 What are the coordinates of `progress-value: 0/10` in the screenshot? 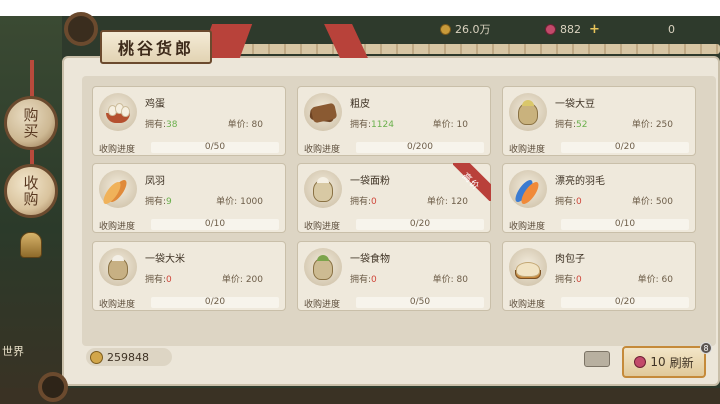 It's located at (215, 224).